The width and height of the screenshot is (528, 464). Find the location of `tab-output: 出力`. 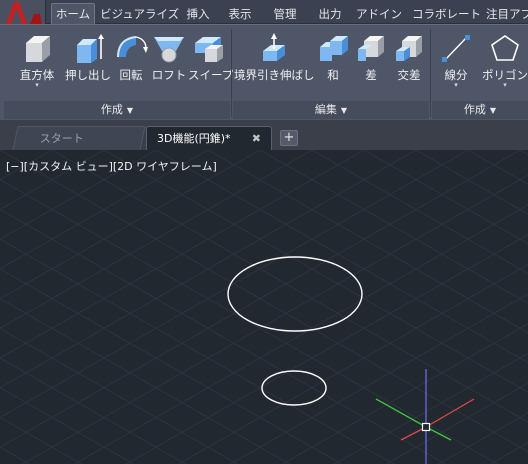

tab-output: 出力 is located at coordinates (330, 14).